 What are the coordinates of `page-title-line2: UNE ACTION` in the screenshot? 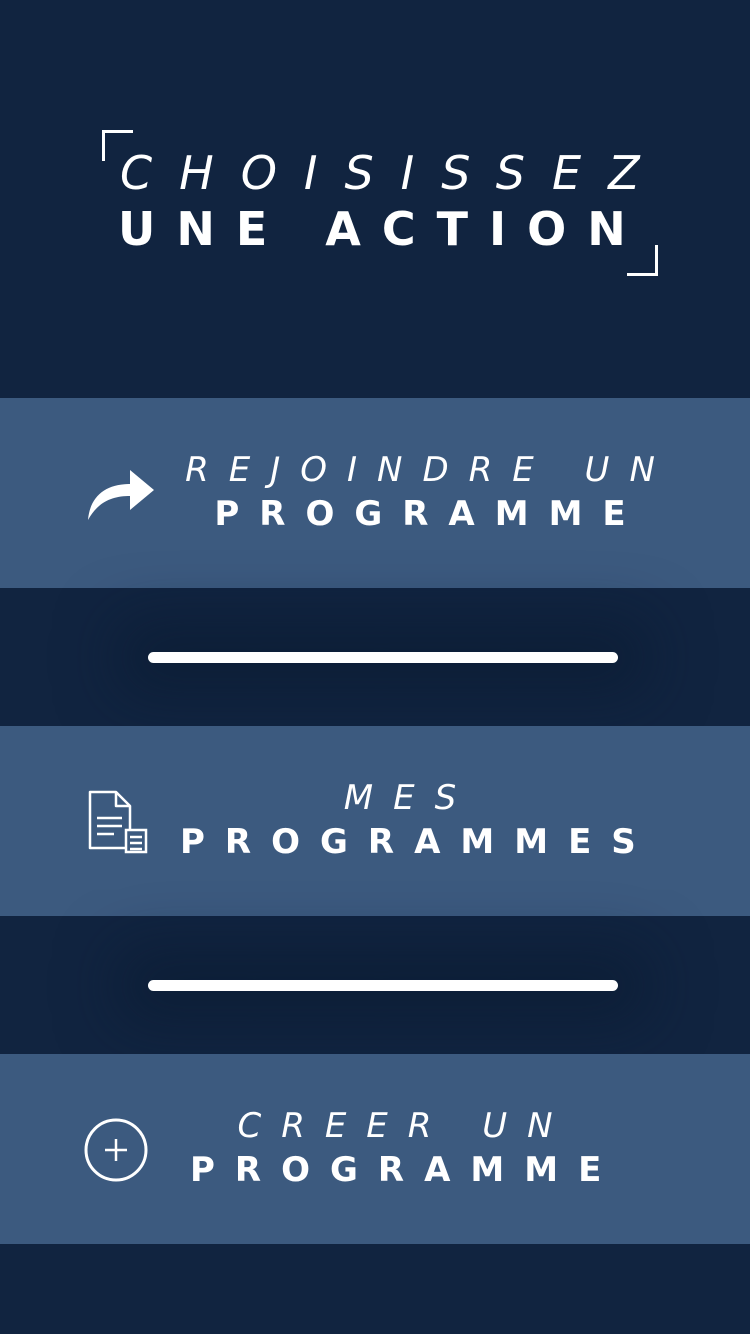 It's located at (382, 229).